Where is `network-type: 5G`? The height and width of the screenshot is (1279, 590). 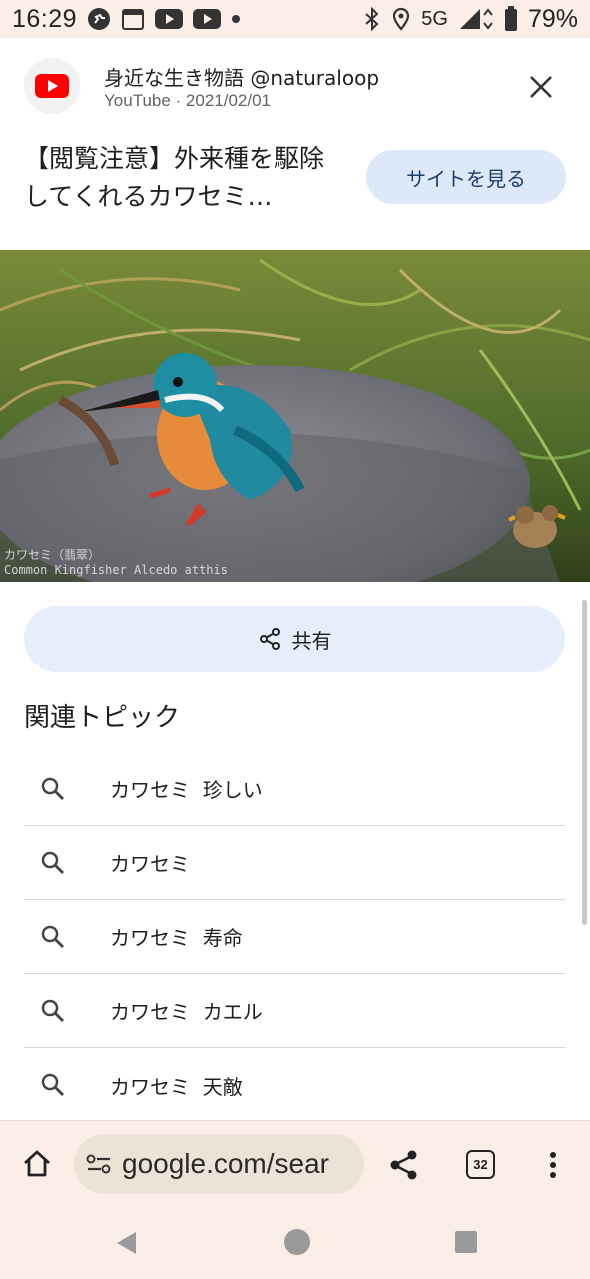 network-type: 5G is located at coordinates (434, 18).